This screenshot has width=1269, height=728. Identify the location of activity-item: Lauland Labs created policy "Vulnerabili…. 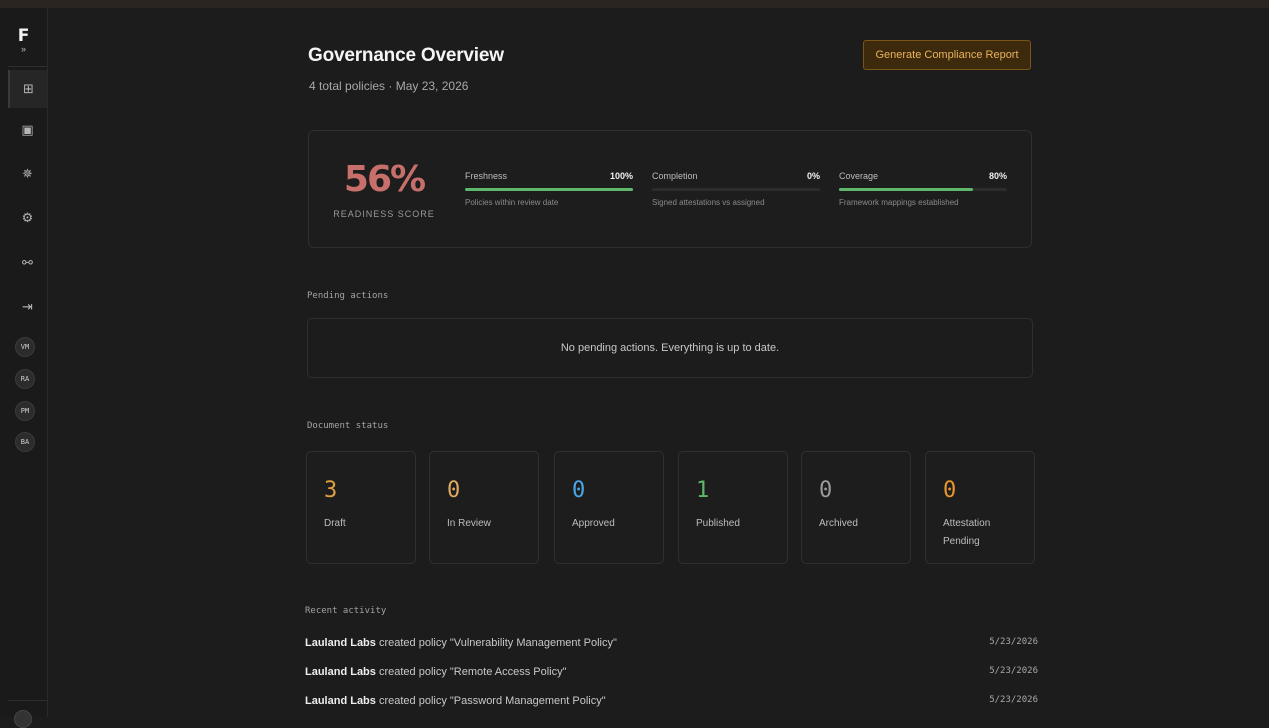
(671, 647).